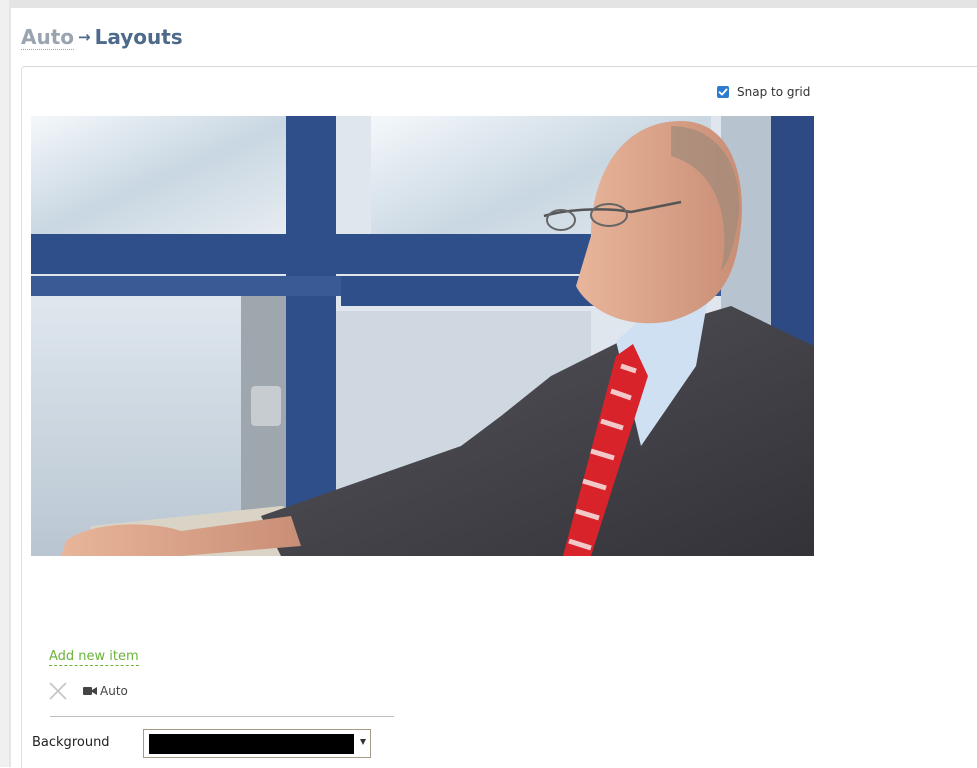  I want to click on breadcrumb: Auto → Layouts, so click(102, 40).